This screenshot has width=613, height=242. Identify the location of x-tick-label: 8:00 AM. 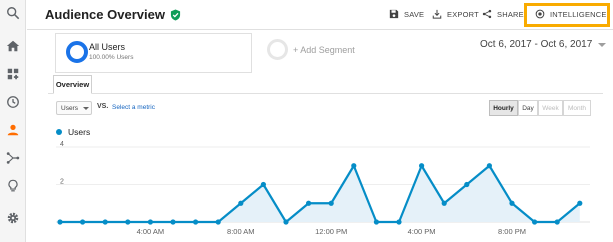
(241, 231).